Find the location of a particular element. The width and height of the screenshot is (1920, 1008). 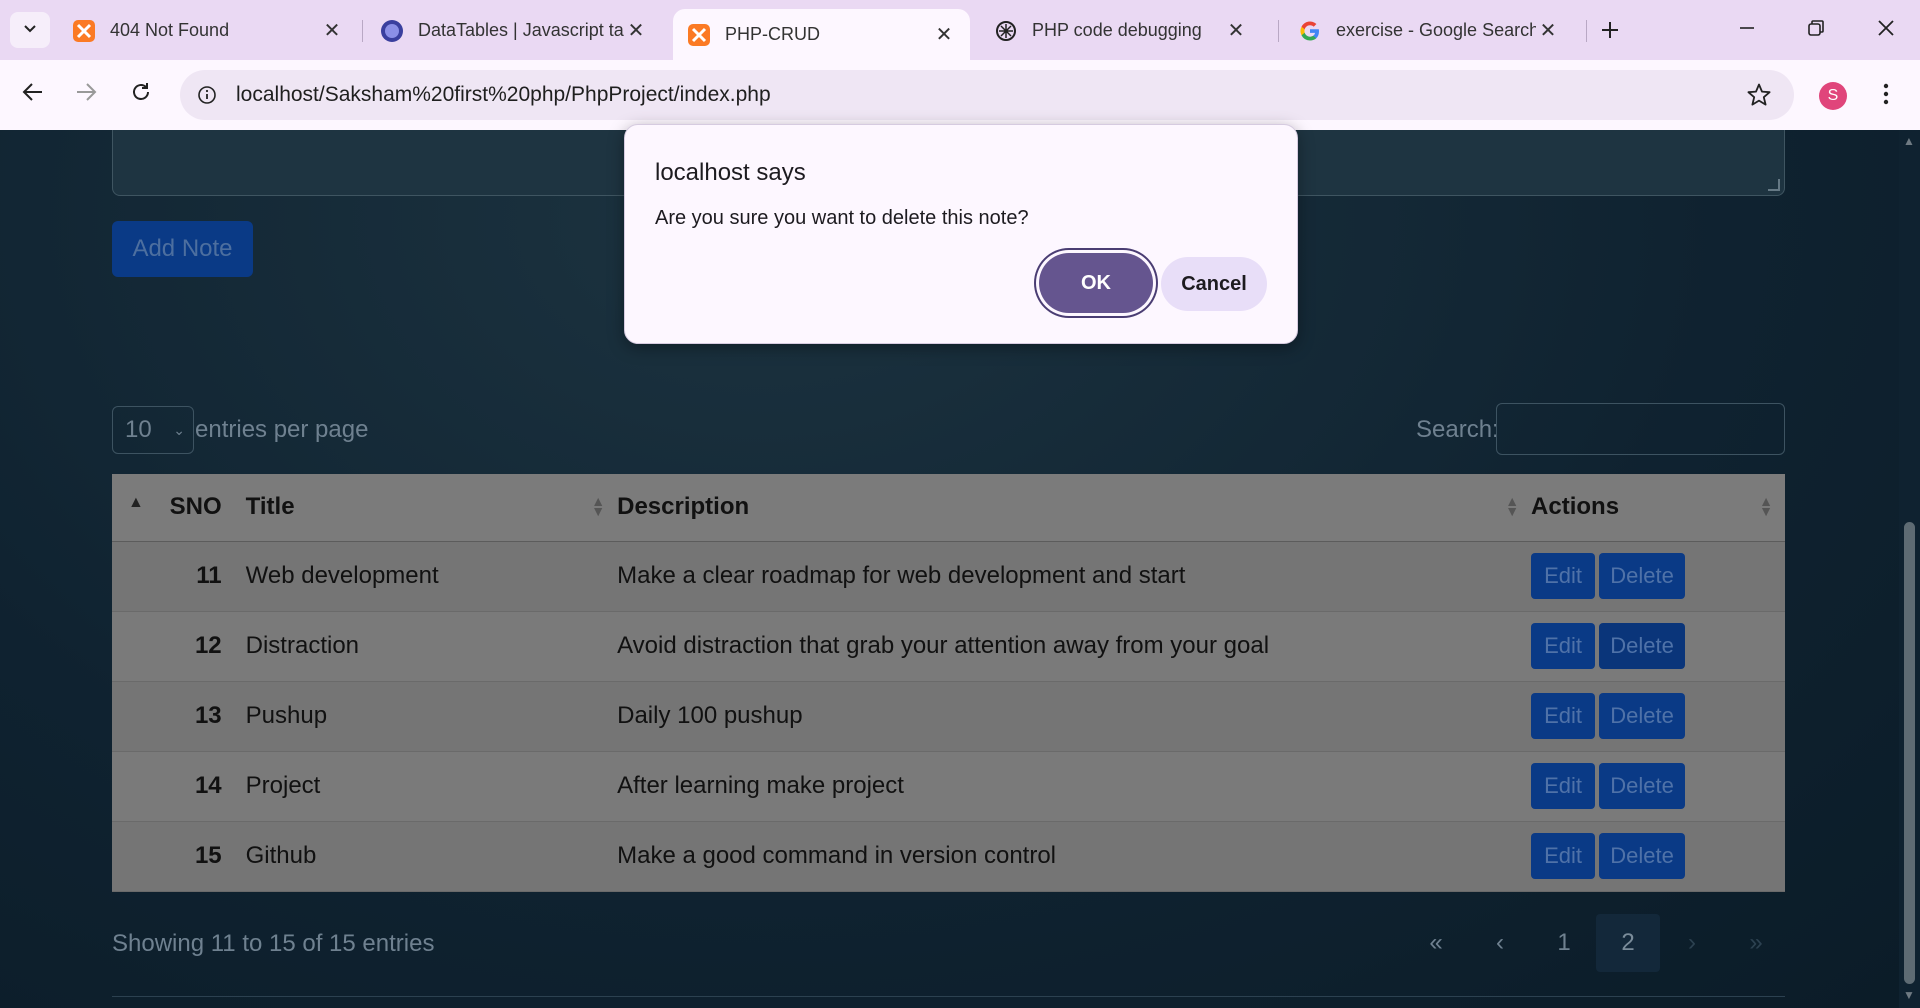

chevron-down-icon is located at coordinates (30, 30).